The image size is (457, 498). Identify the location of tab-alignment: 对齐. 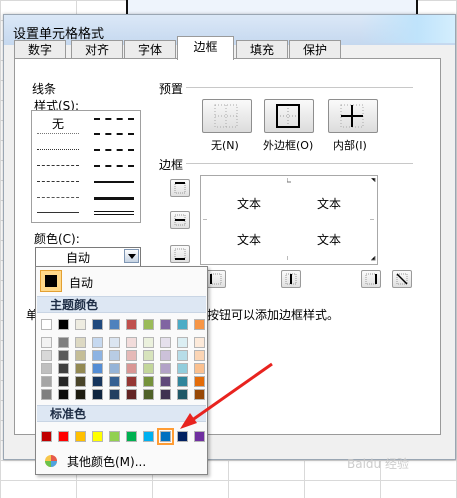
(97, 49).